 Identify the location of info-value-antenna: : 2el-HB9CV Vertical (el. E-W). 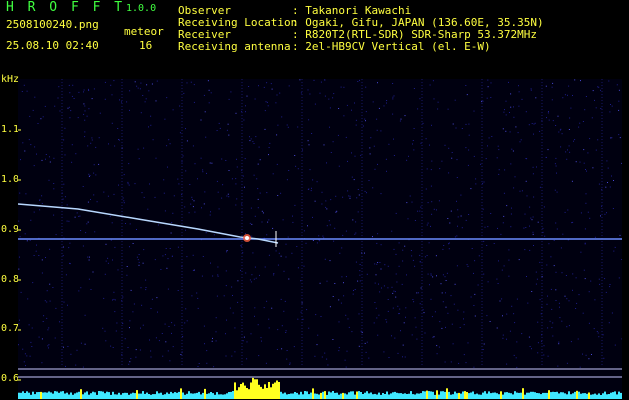
(391, 46).